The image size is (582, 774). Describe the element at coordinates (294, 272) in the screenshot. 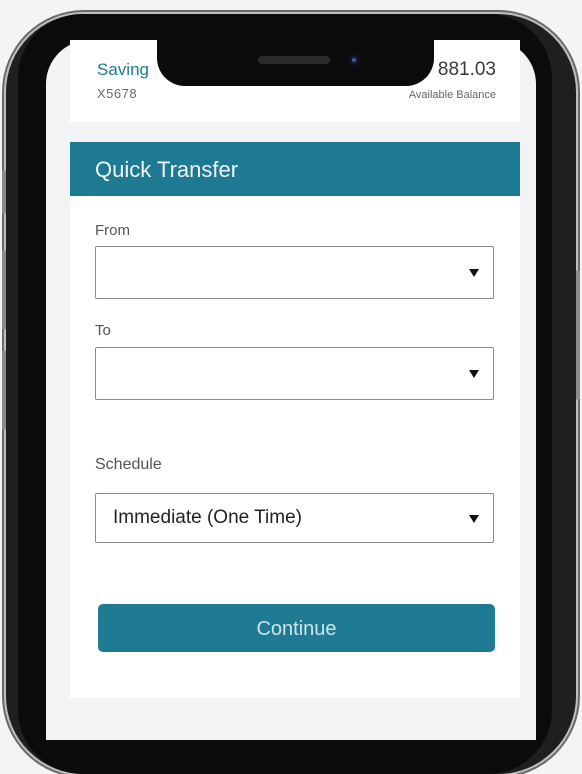

I see `from-account-select` at that location.